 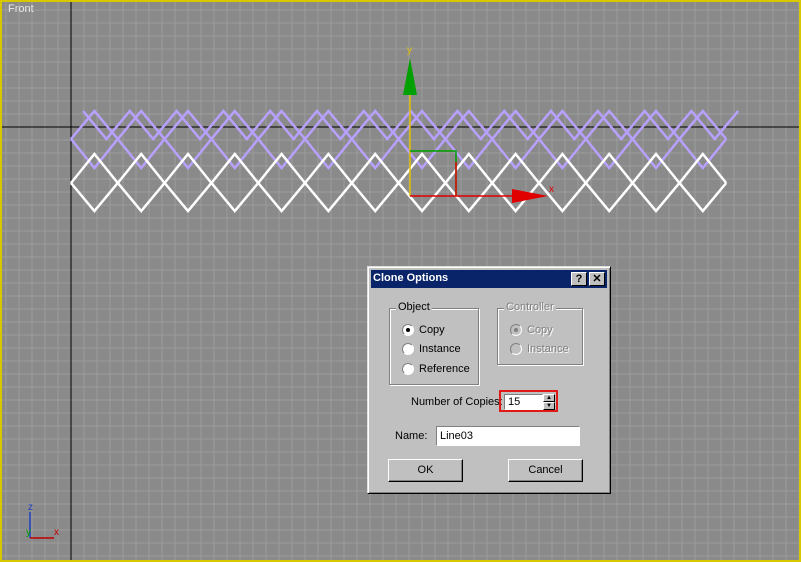 I want to click on gizmo-x-arrow, so click(x=530, y=196).